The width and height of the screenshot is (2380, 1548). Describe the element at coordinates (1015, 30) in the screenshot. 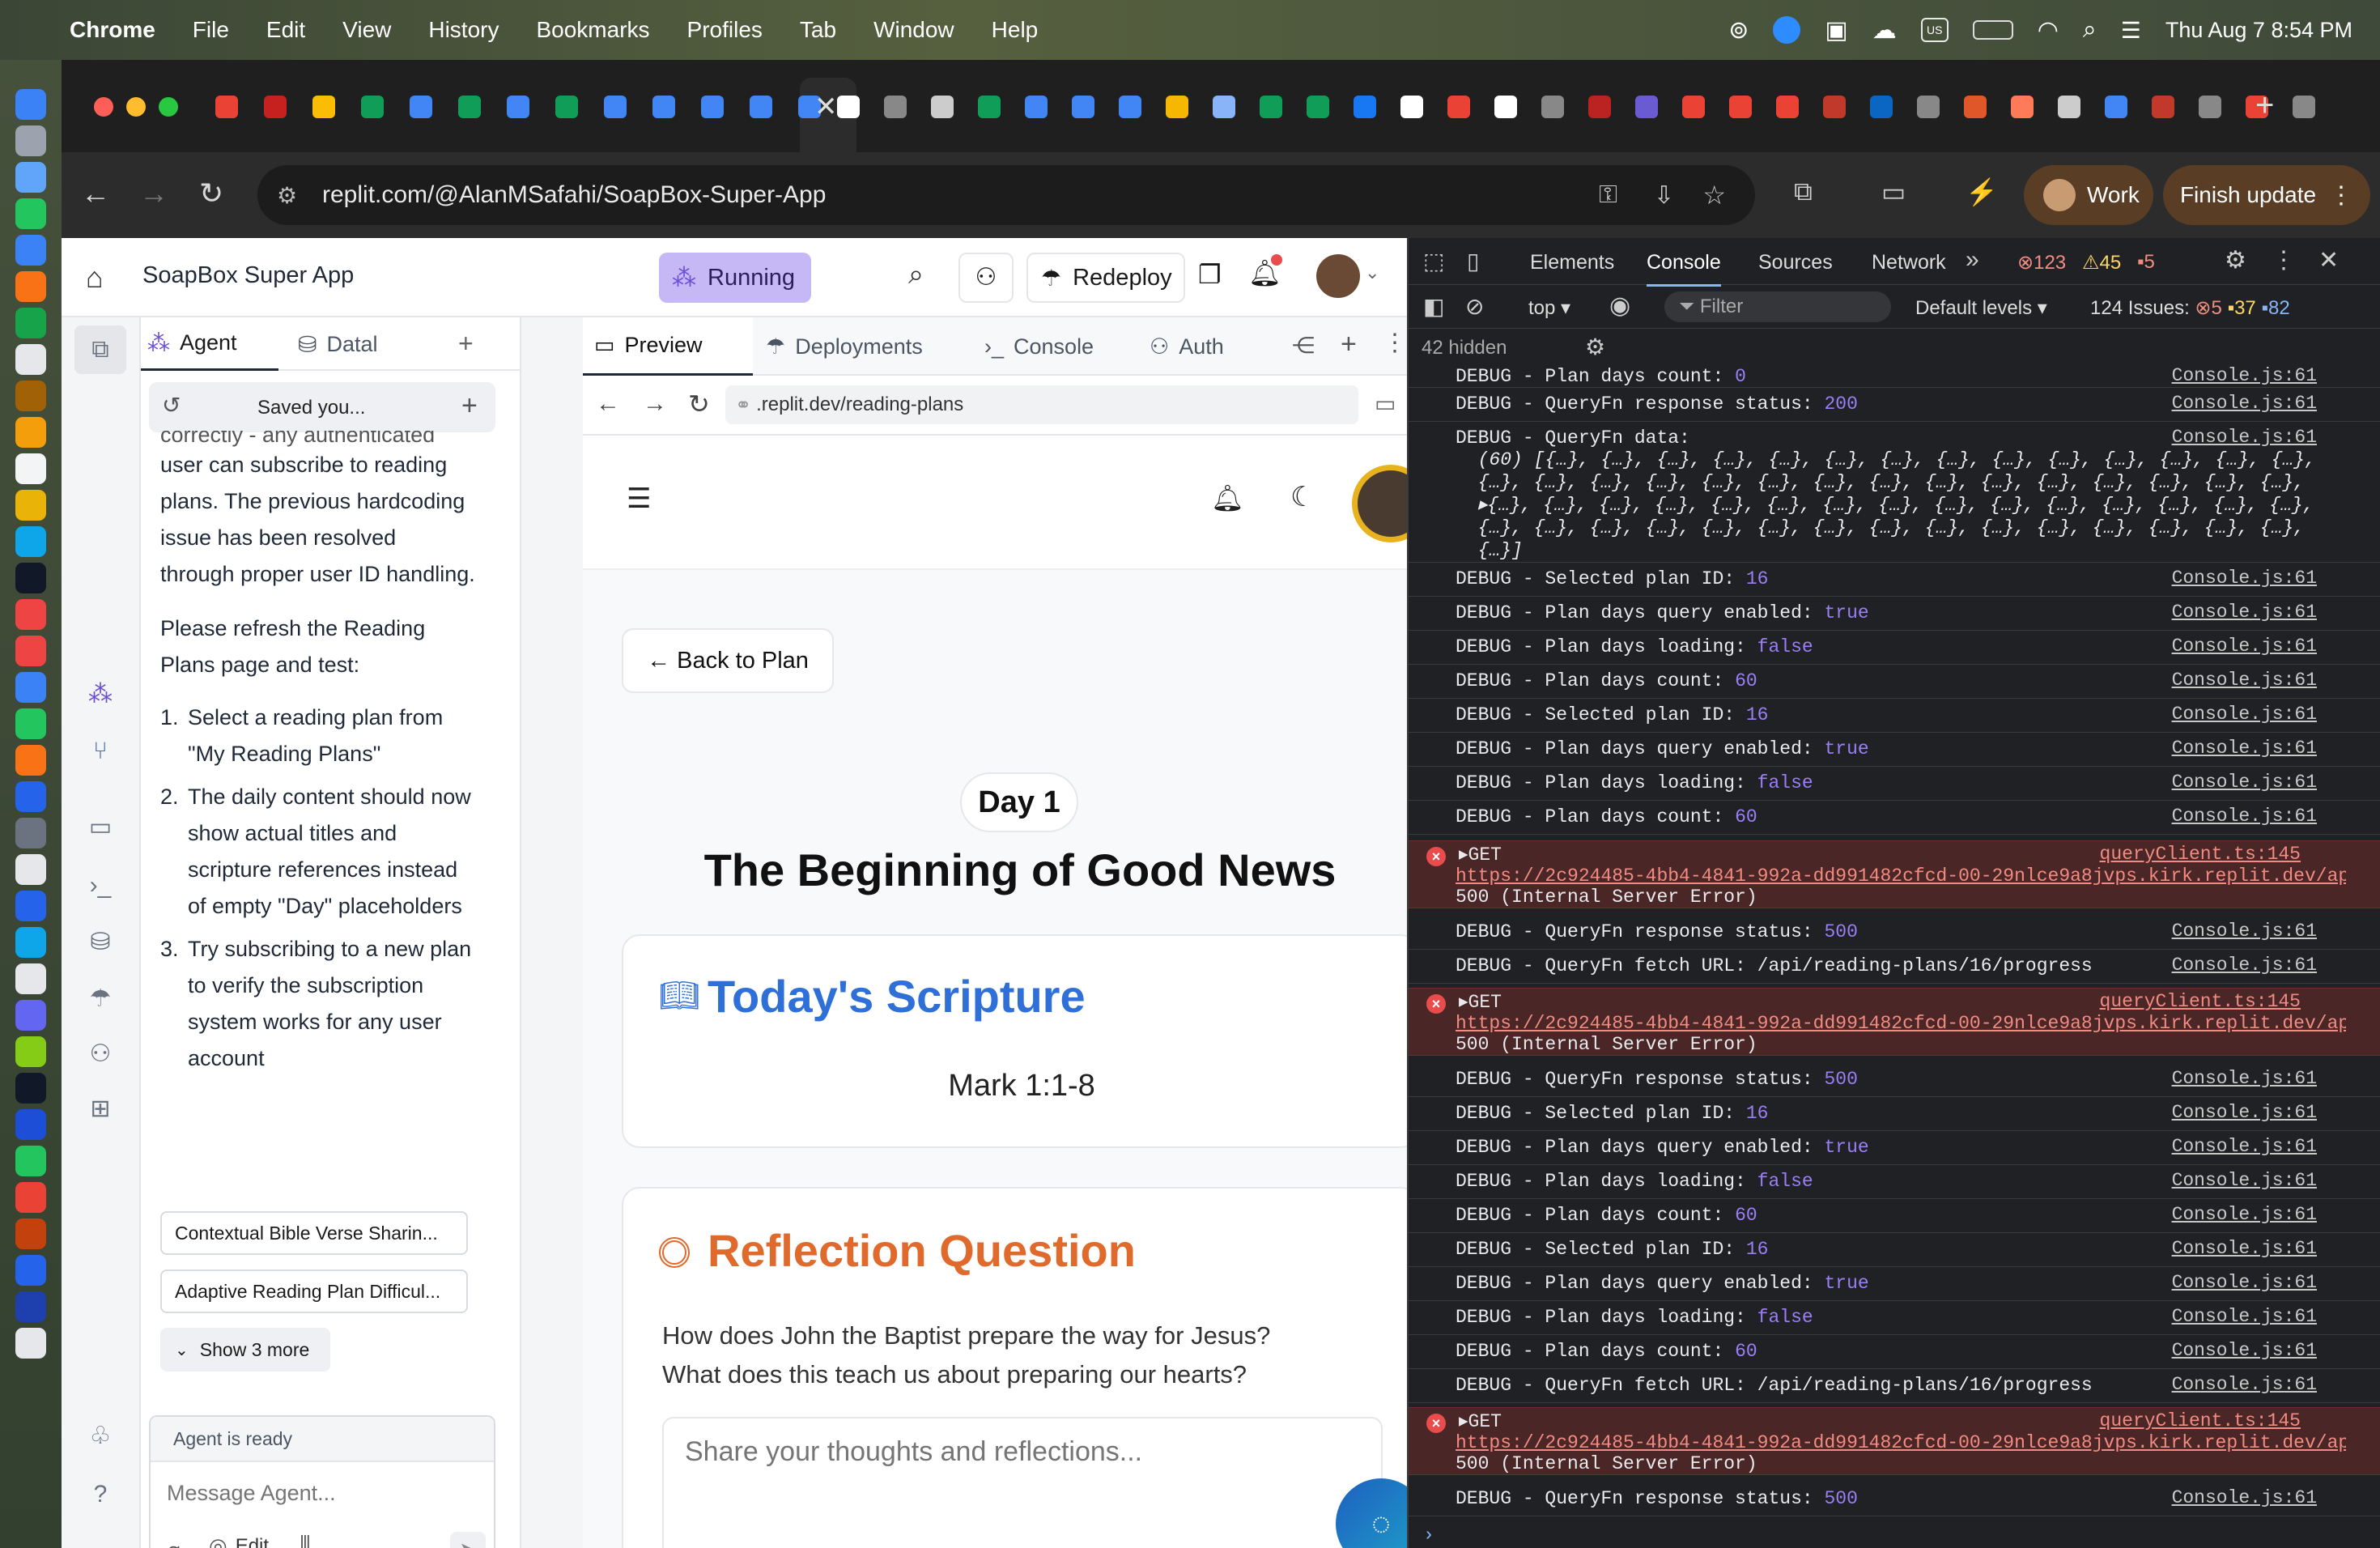

I see `menu-help: Help` at that location.